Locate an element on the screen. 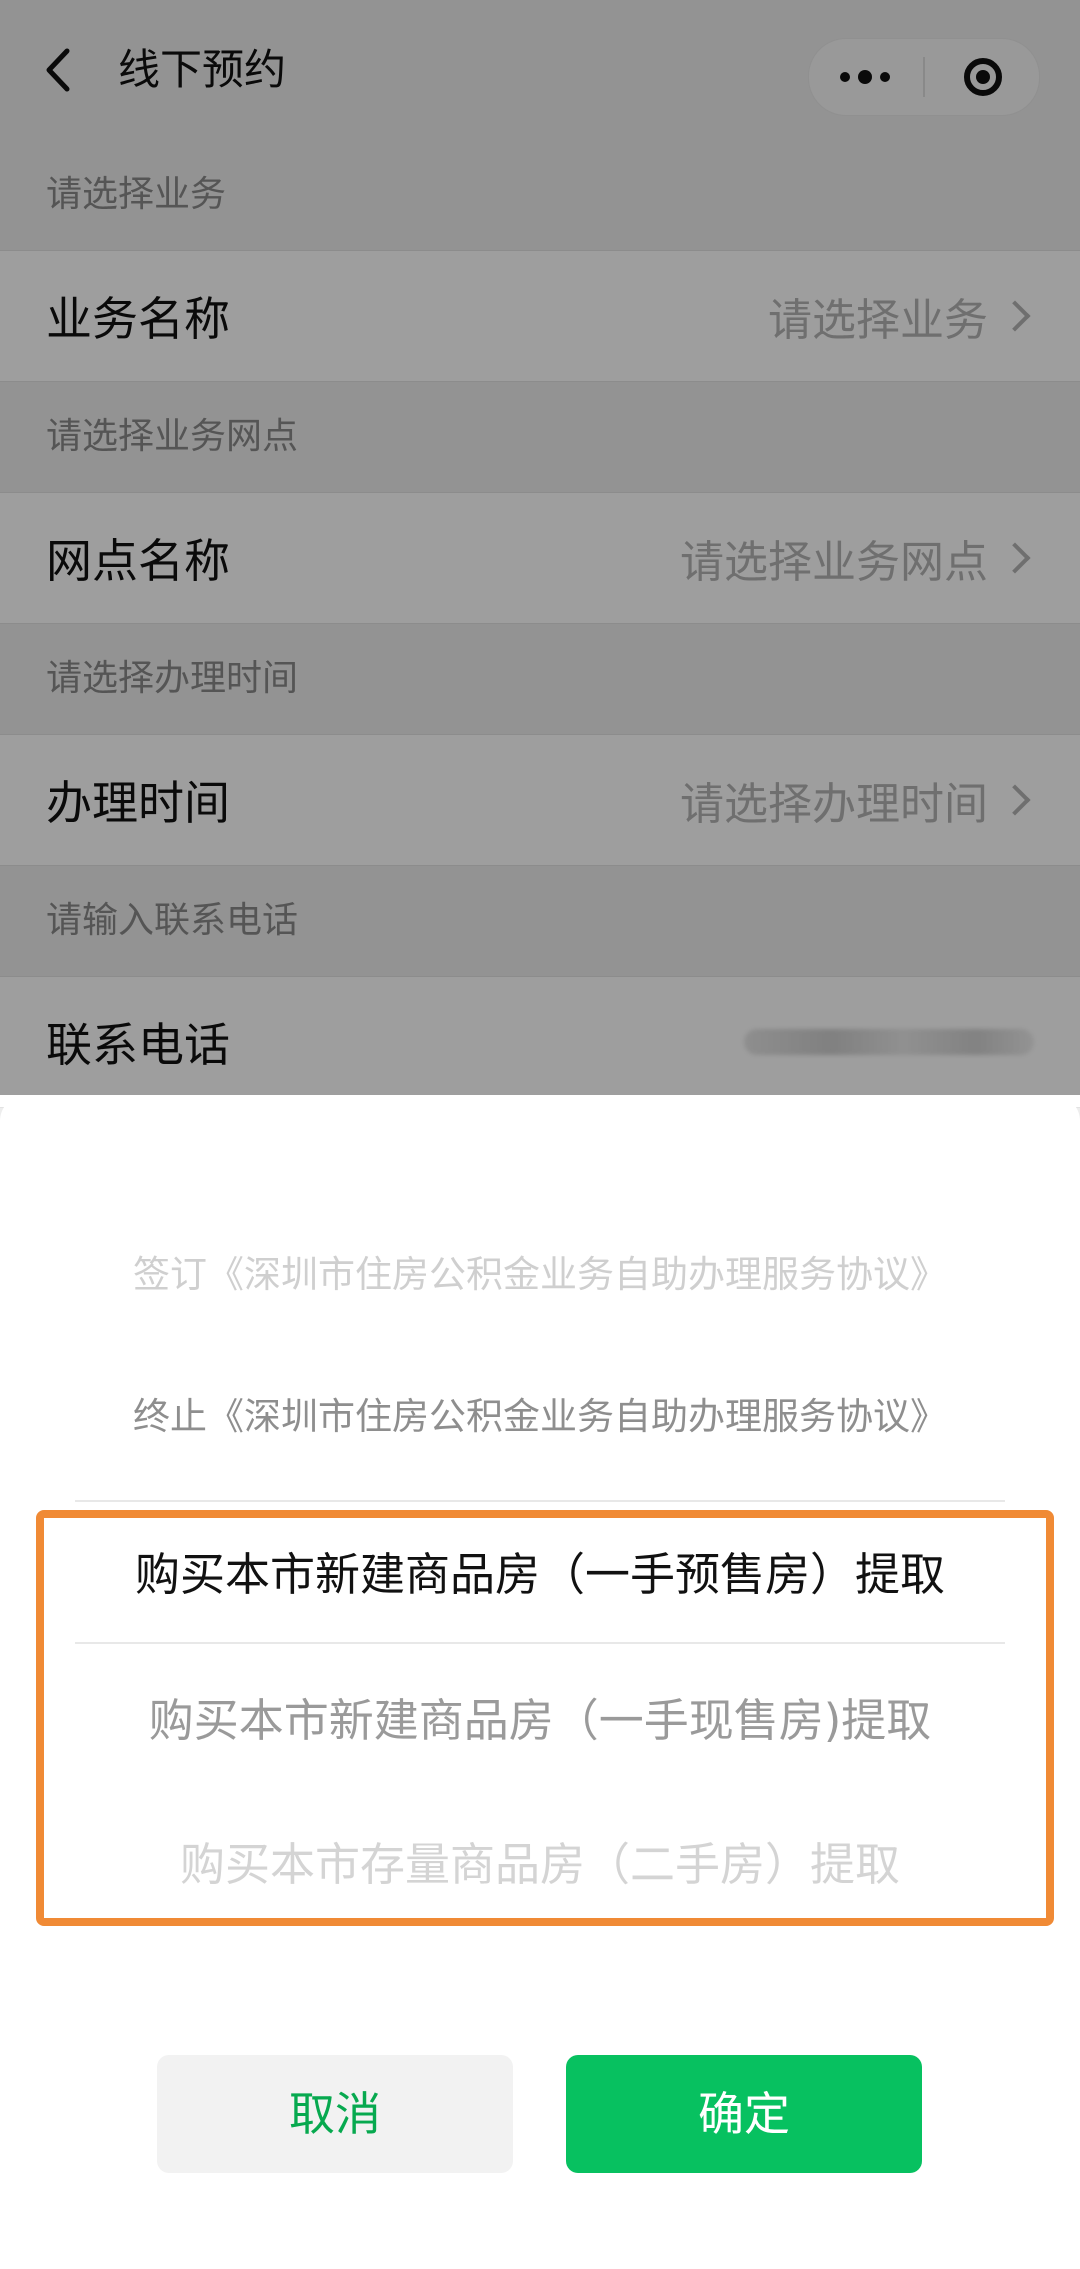  cancel-button: 取消 is located at coordinates (335, 2114).